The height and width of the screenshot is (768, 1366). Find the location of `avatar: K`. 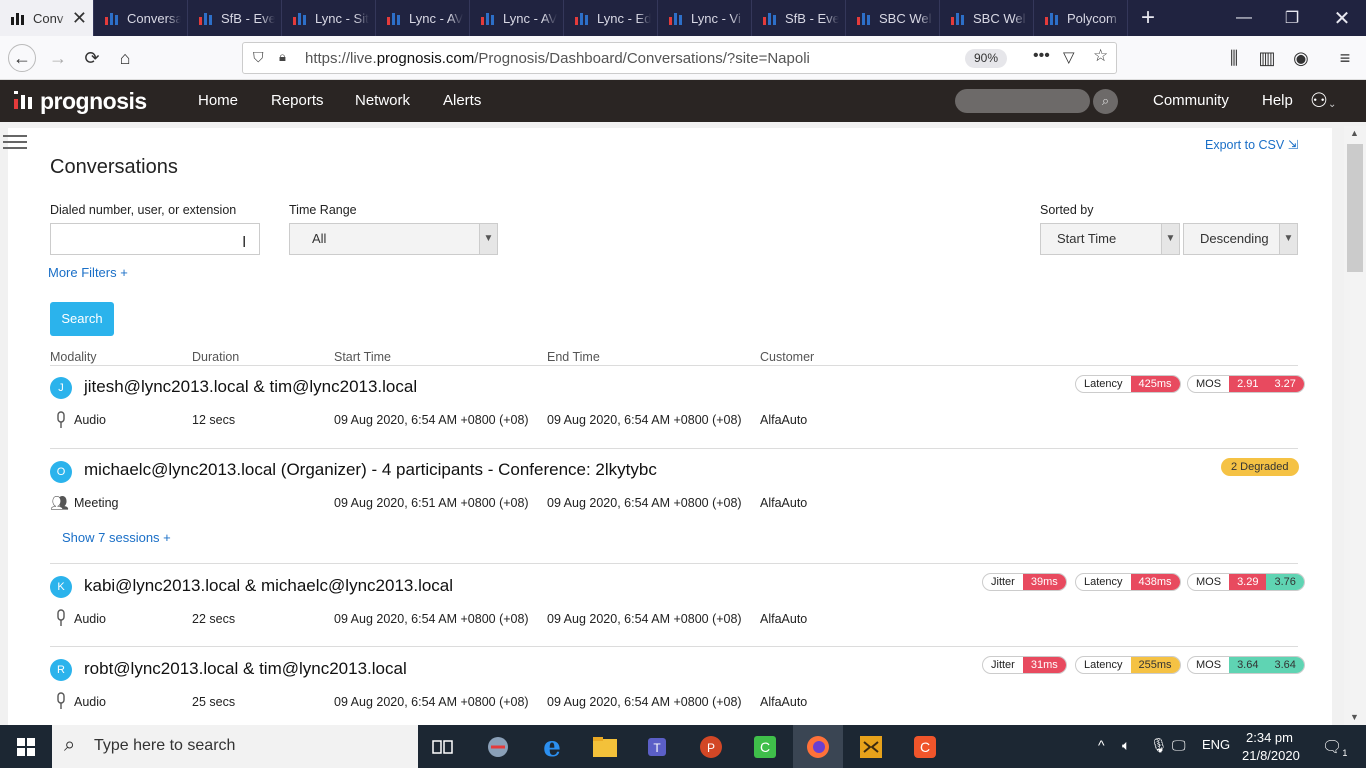

avatar: K is located at coordinates (61, 587).